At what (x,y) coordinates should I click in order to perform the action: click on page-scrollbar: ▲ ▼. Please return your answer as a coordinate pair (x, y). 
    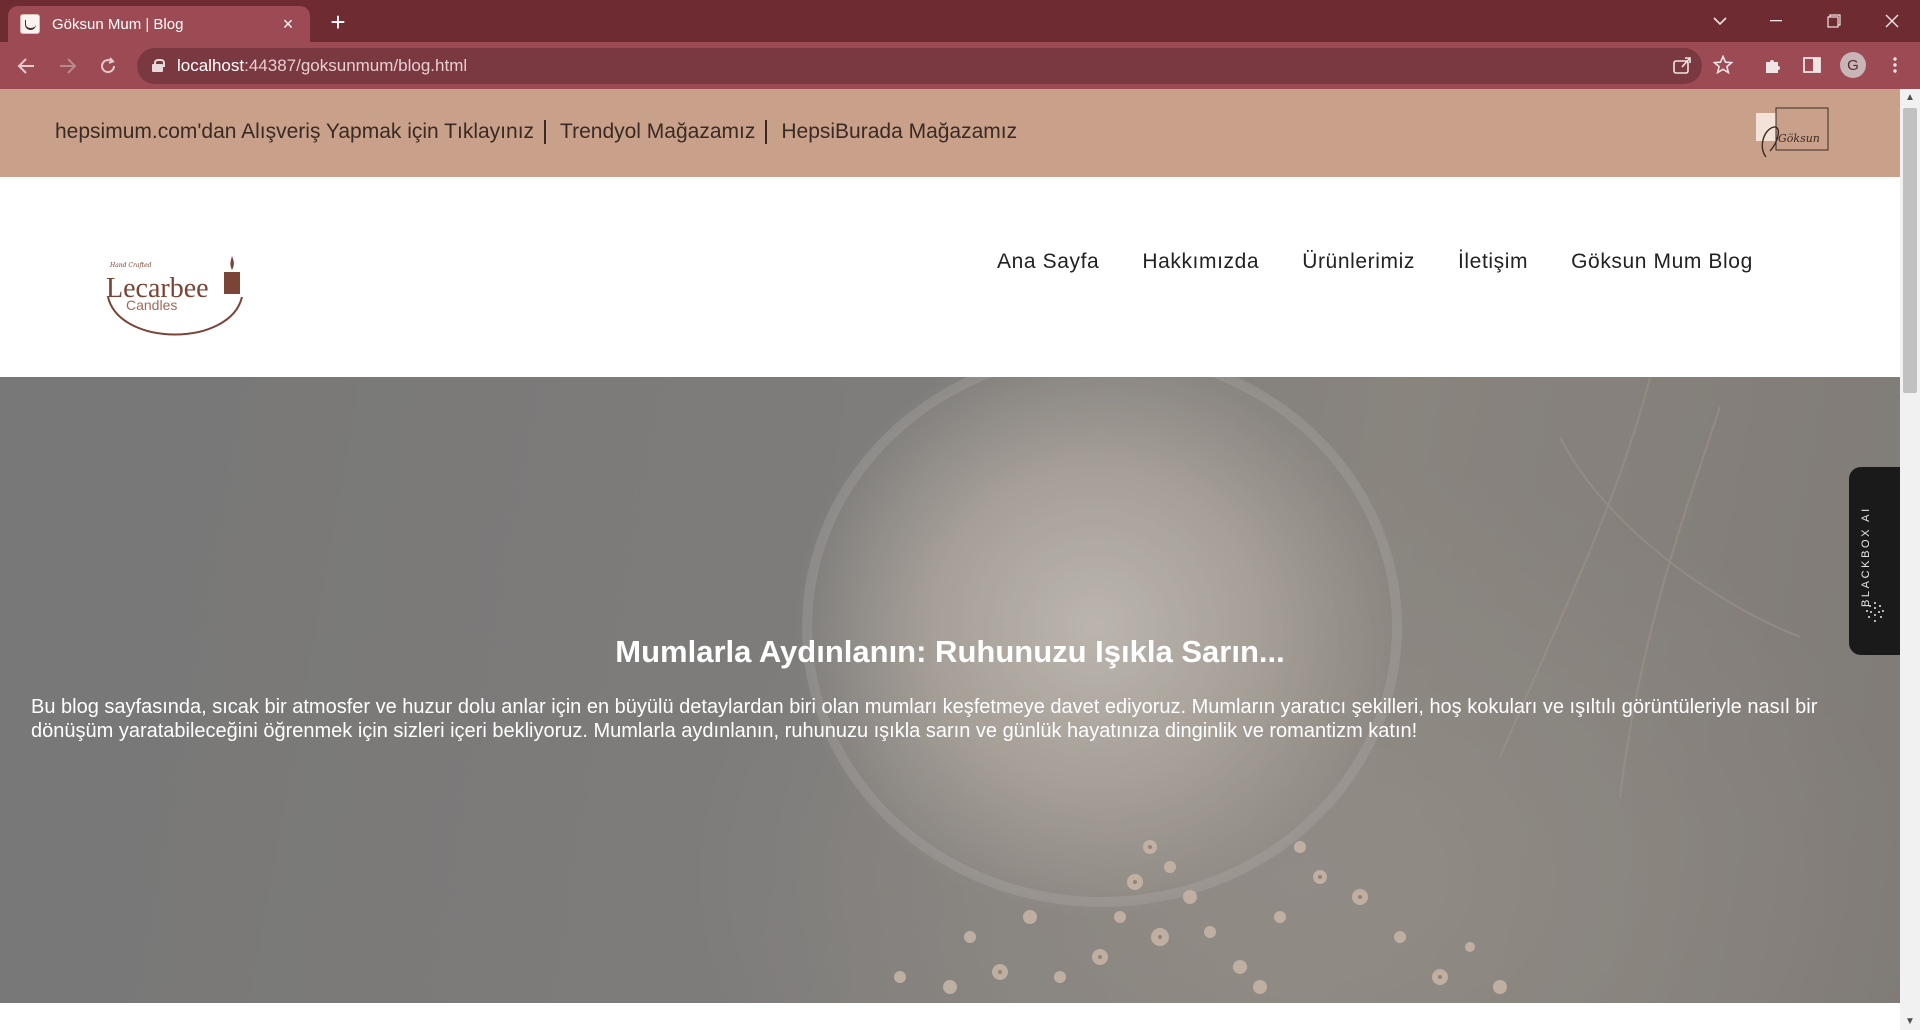
    Looking at the image, I should click on (1910, 559).